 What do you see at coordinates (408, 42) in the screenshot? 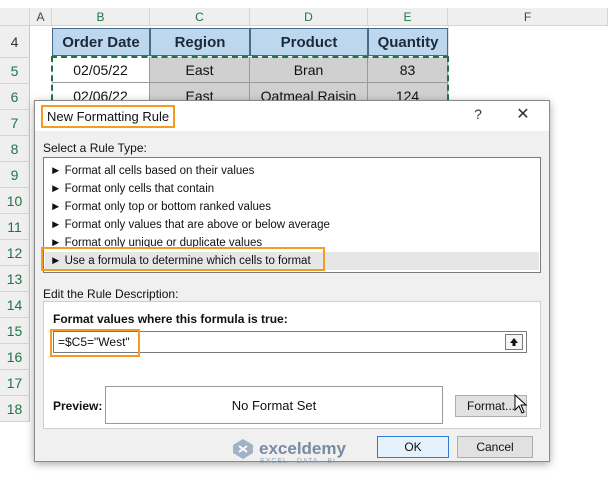
I see `header-quantity: Quantity` at bounding box center [408, 42].